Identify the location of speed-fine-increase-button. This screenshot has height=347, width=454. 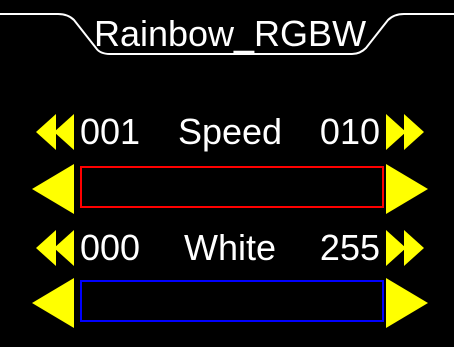
(407, 189).